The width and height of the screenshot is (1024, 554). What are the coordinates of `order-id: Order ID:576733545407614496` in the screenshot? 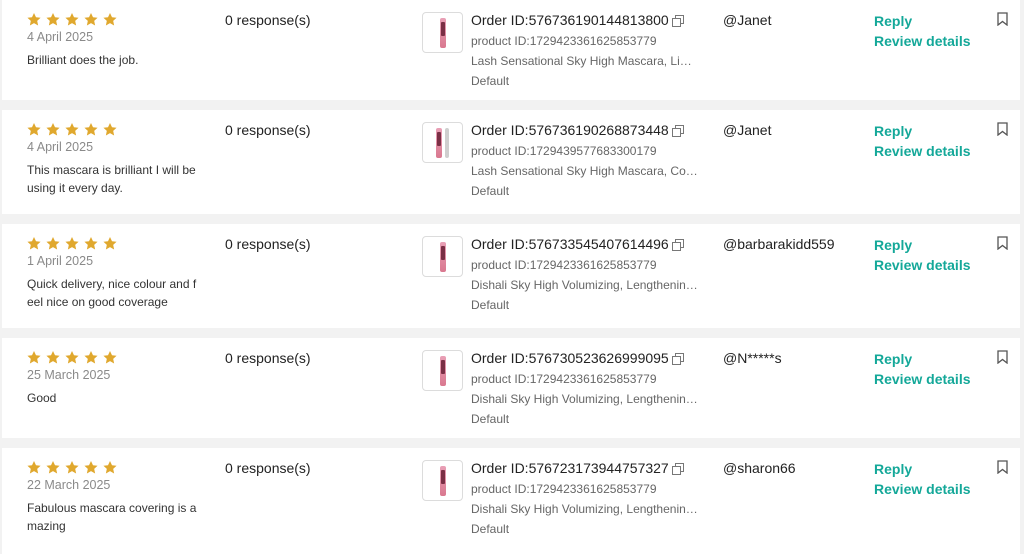 It's located at (577, 244).